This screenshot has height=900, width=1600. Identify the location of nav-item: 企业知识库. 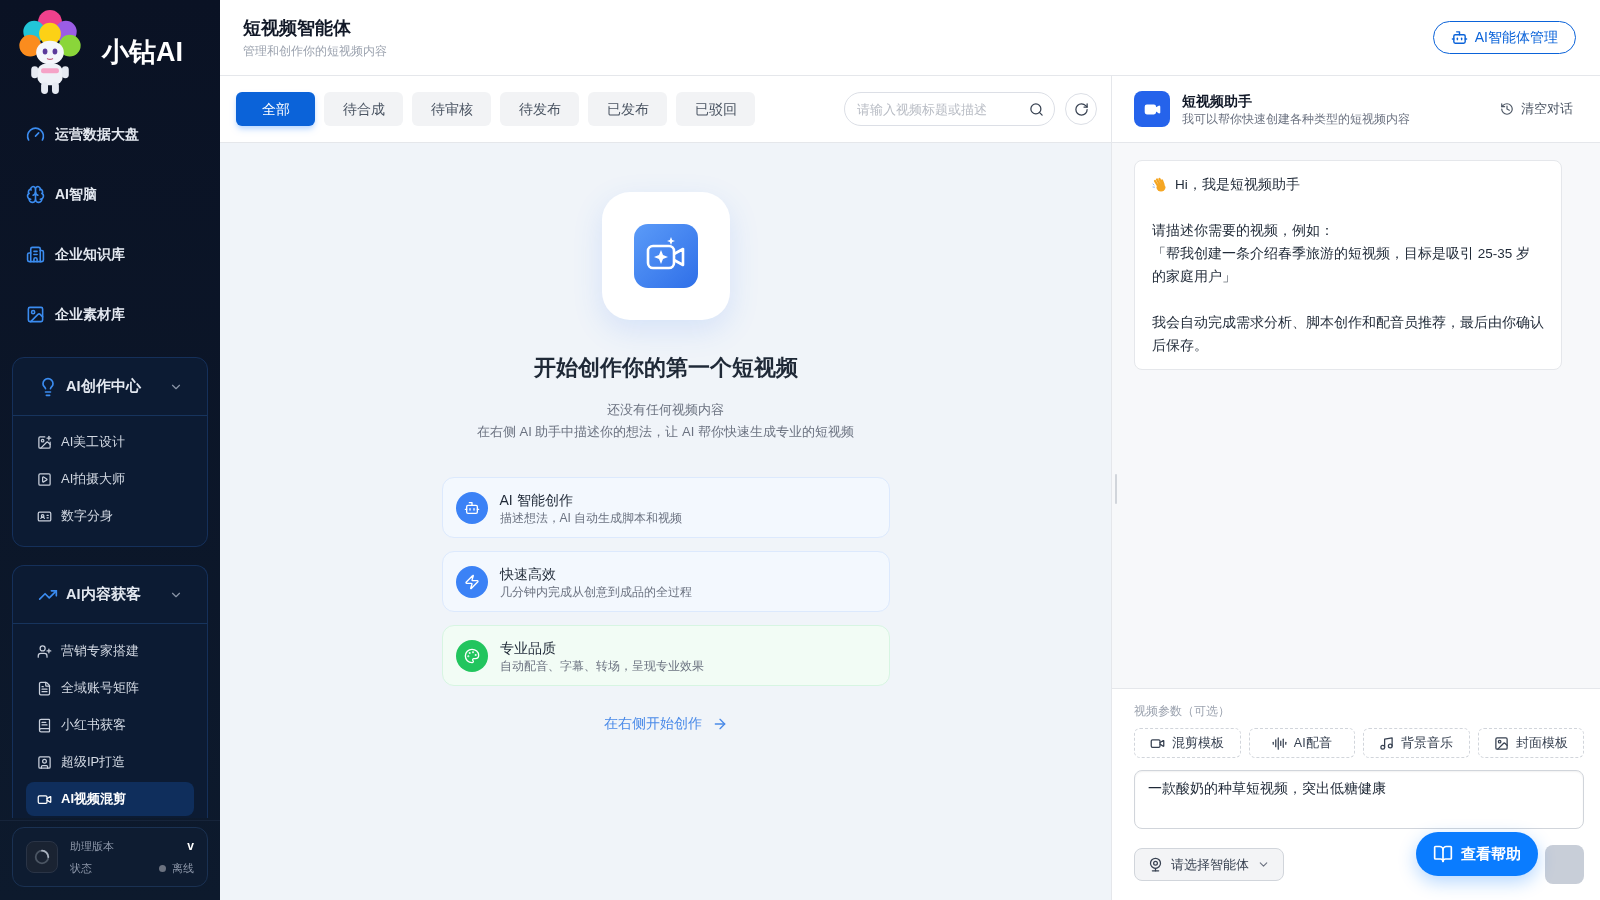
(110, 254).